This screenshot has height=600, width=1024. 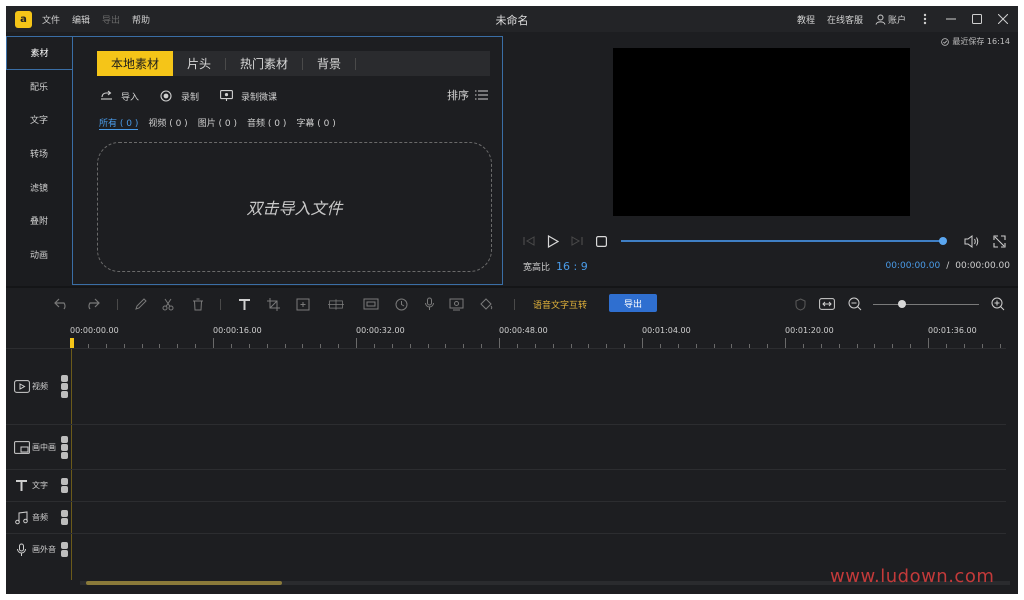 I want to click on zoom-in-icon, so click(x=998, y=304).